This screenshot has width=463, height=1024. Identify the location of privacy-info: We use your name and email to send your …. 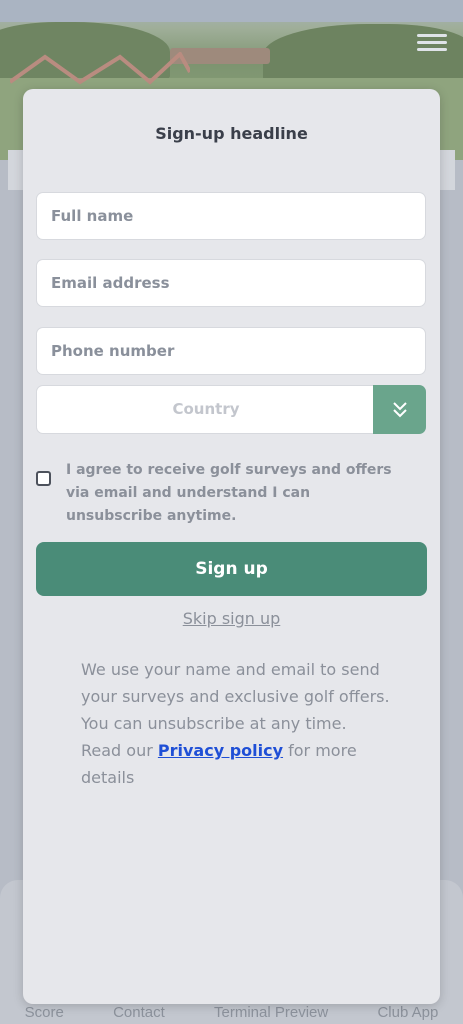
(241, 723).